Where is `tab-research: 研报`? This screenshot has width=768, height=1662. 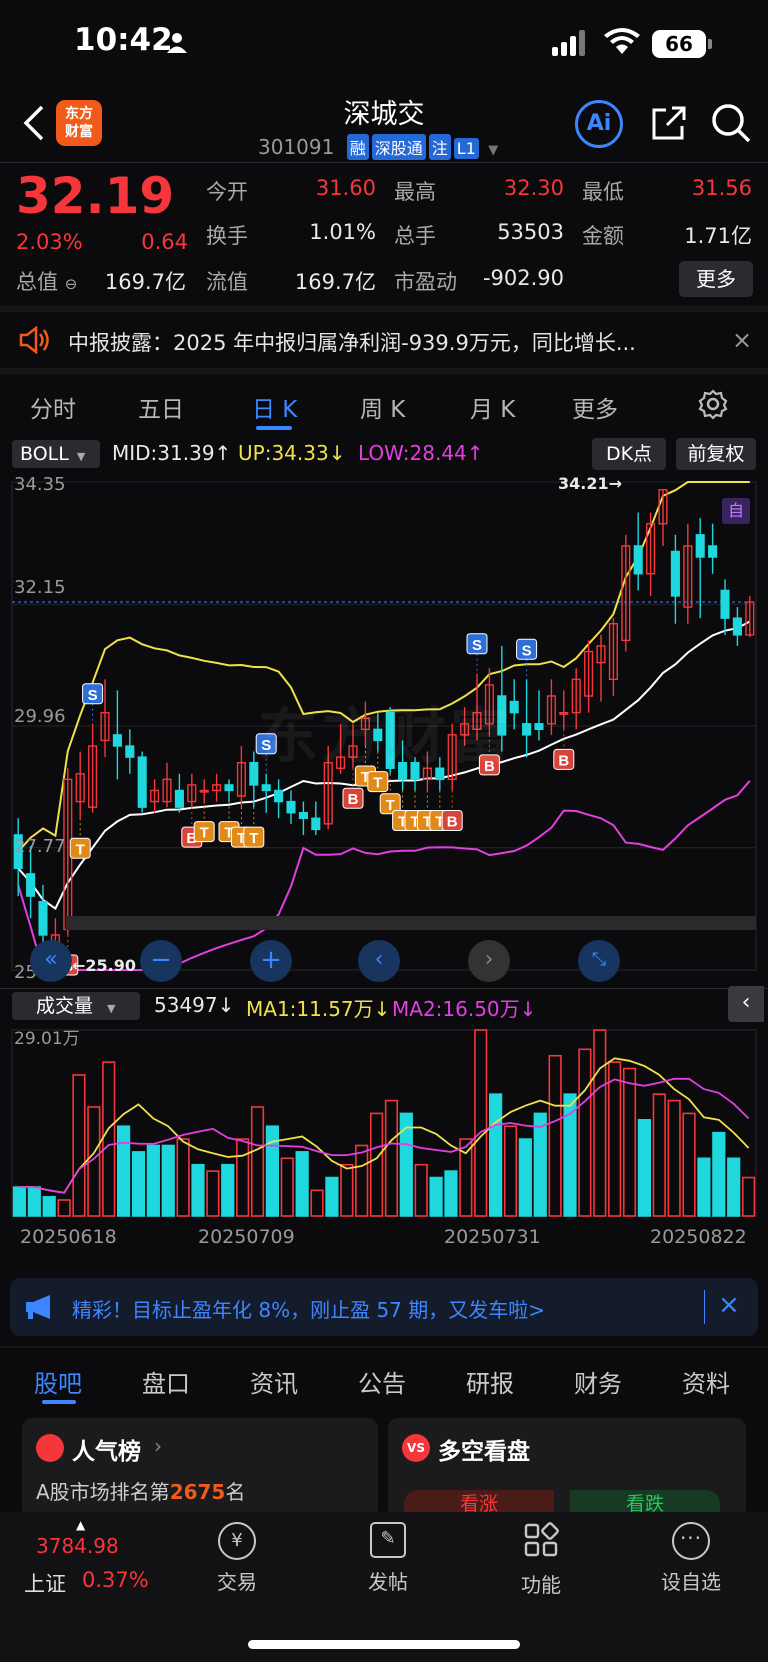 tab-research: 研报 is located at coordinates (490, 1381).